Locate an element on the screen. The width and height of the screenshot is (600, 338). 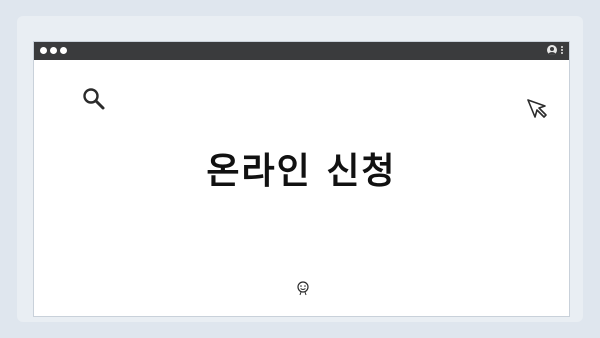
page-headline: 온라인 신청 is located at coordinates (301, 171).